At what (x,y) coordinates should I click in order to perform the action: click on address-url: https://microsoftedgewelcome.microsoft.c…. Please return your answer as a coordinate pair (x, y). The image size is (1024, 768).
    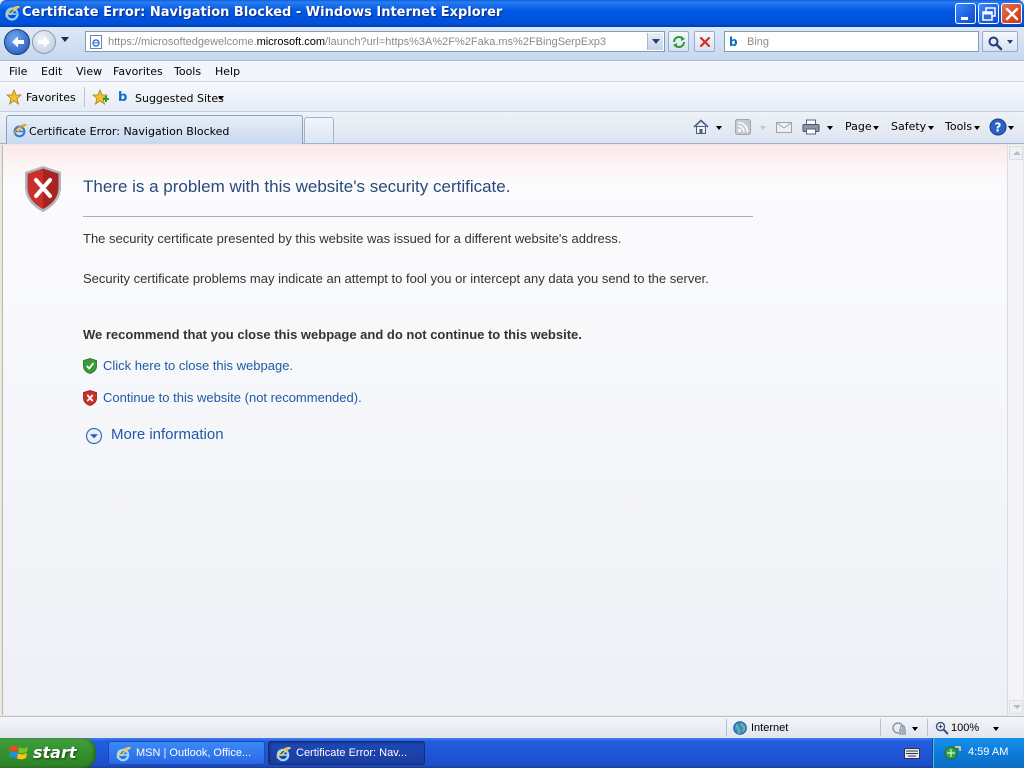
    Looking at the image, I should click on (378, 42).